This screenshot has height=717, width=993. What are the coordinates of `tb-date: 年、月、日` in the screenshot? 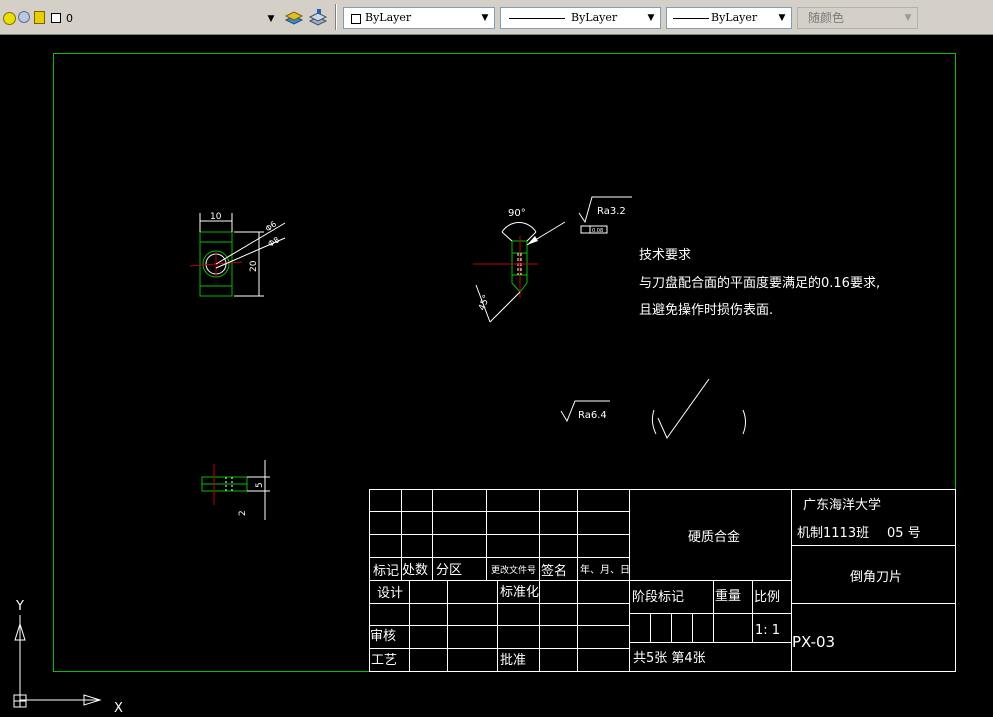 It's located at (605, 569).